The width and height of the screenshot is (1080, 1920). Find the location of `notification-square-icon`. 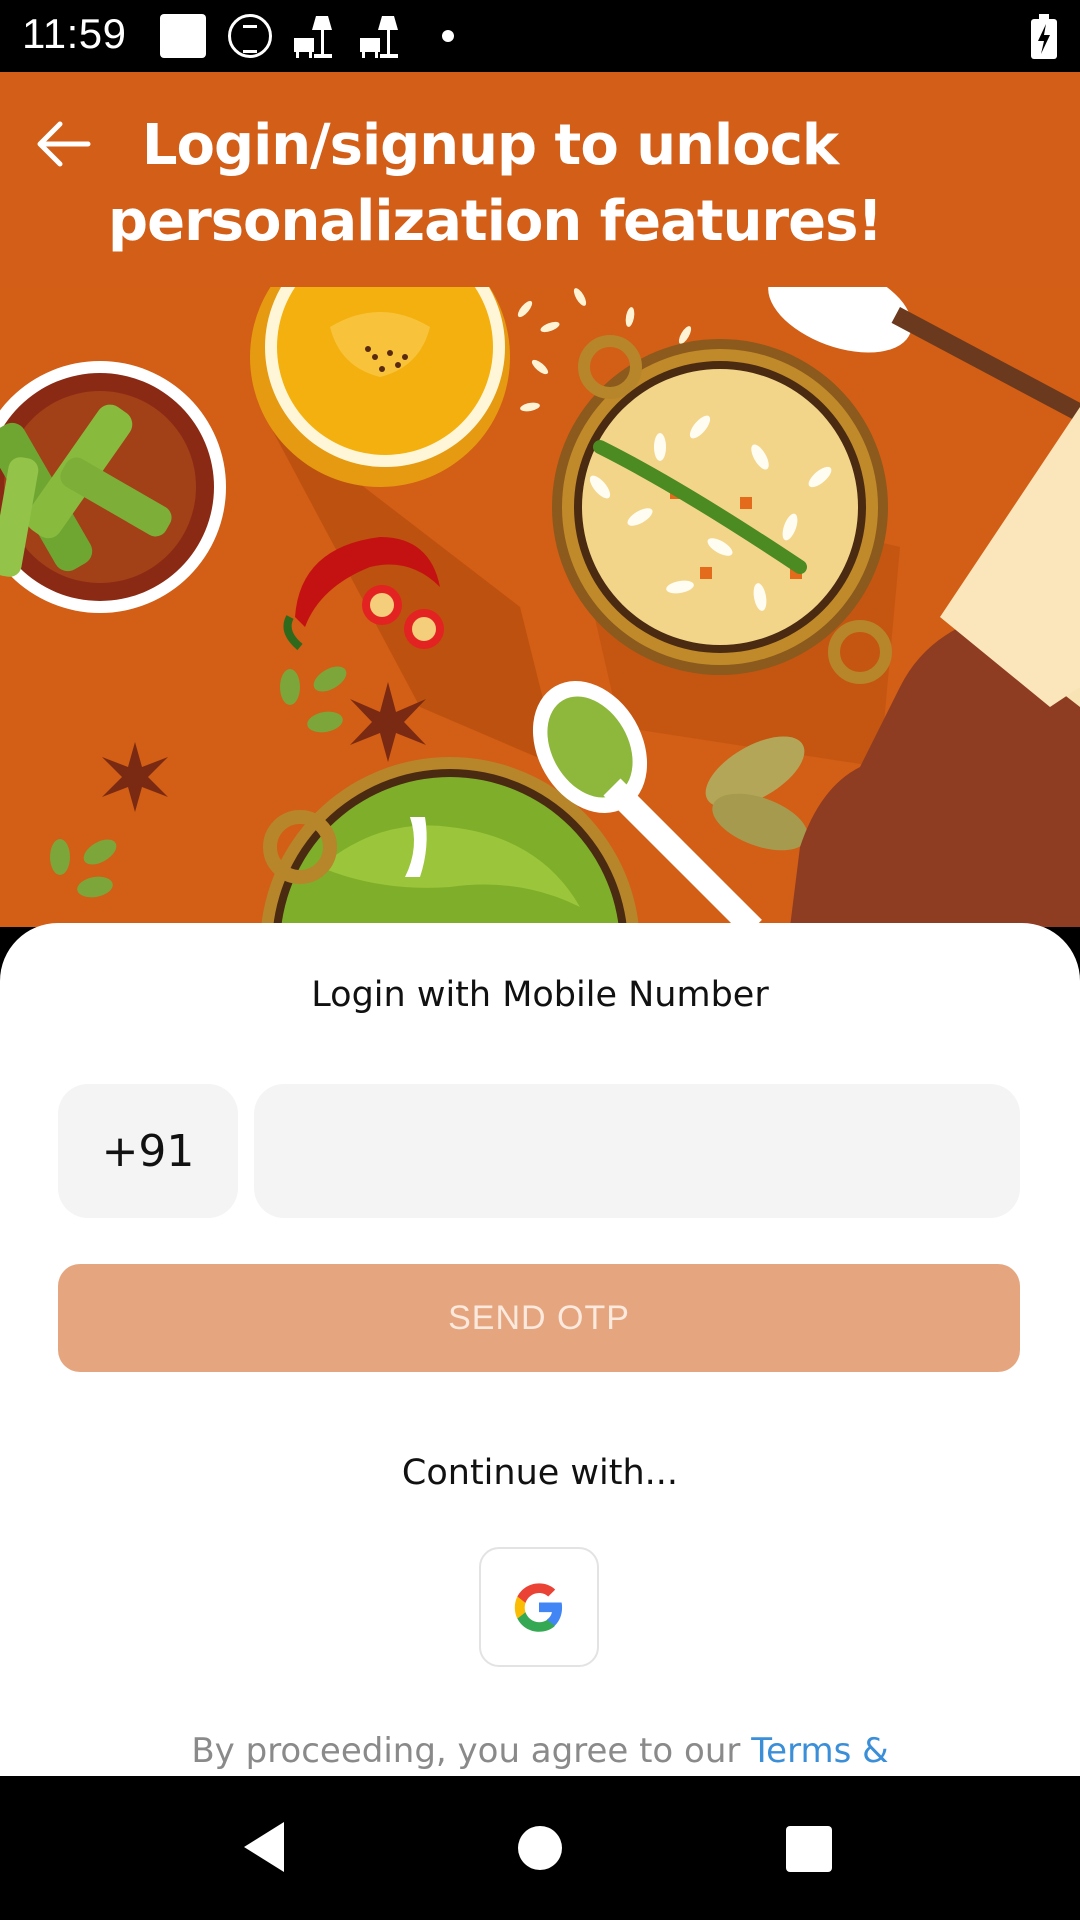

notification-square-icon is located at coordinates (183, 36).